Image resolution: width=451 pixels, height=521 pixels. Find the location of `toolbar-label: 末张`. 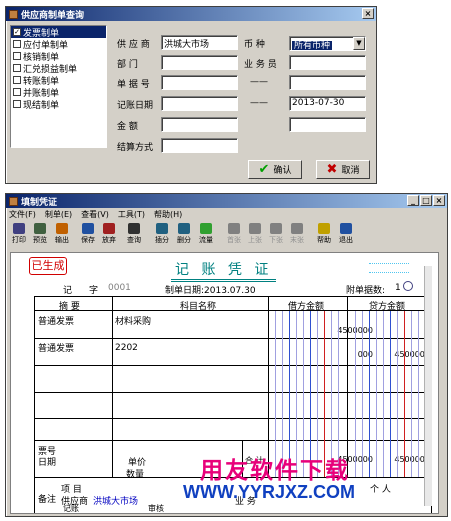

toolbar-label: 末张 is located at coordinates (297, 240).